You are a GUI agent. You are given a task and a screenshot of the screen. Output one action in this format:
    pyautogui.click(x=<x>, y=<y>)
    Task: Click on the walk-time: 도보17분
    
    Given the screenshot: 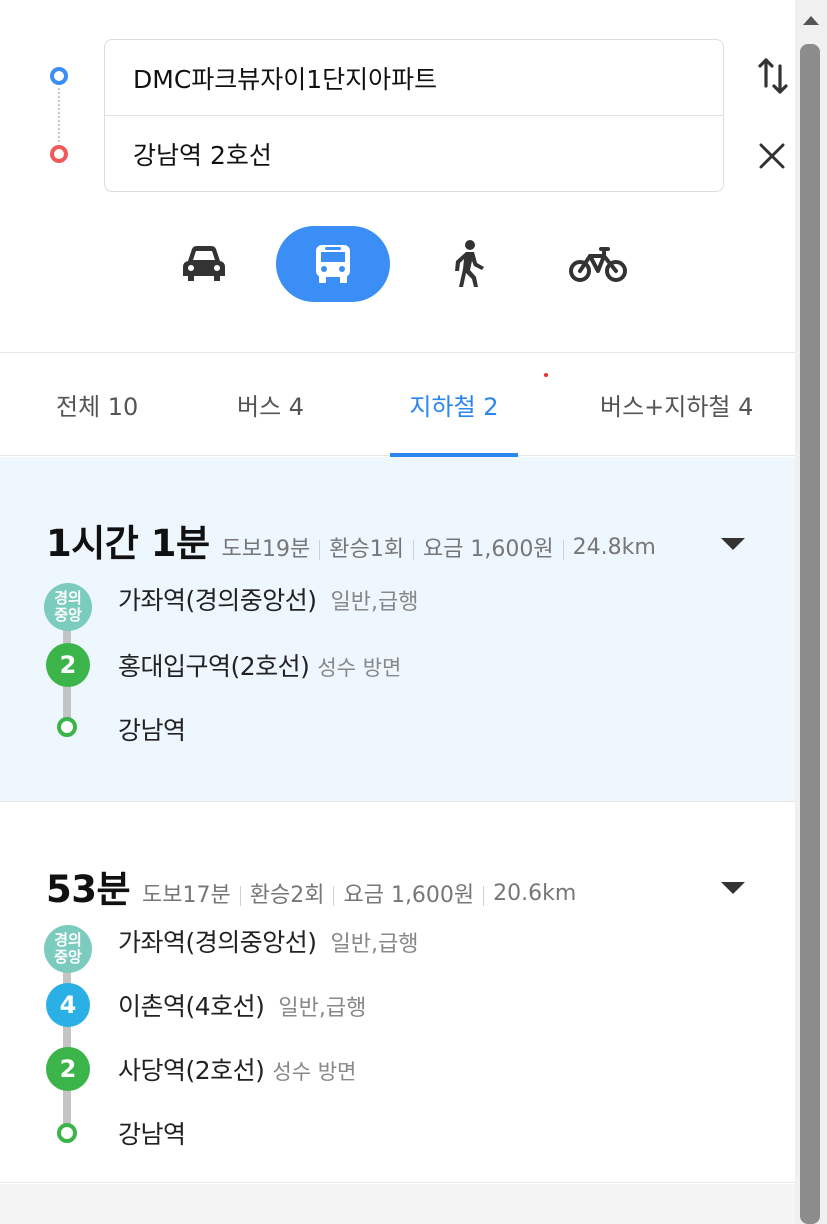 What is the action you would take?
    pyautogui.click(x=186, y=895)
    